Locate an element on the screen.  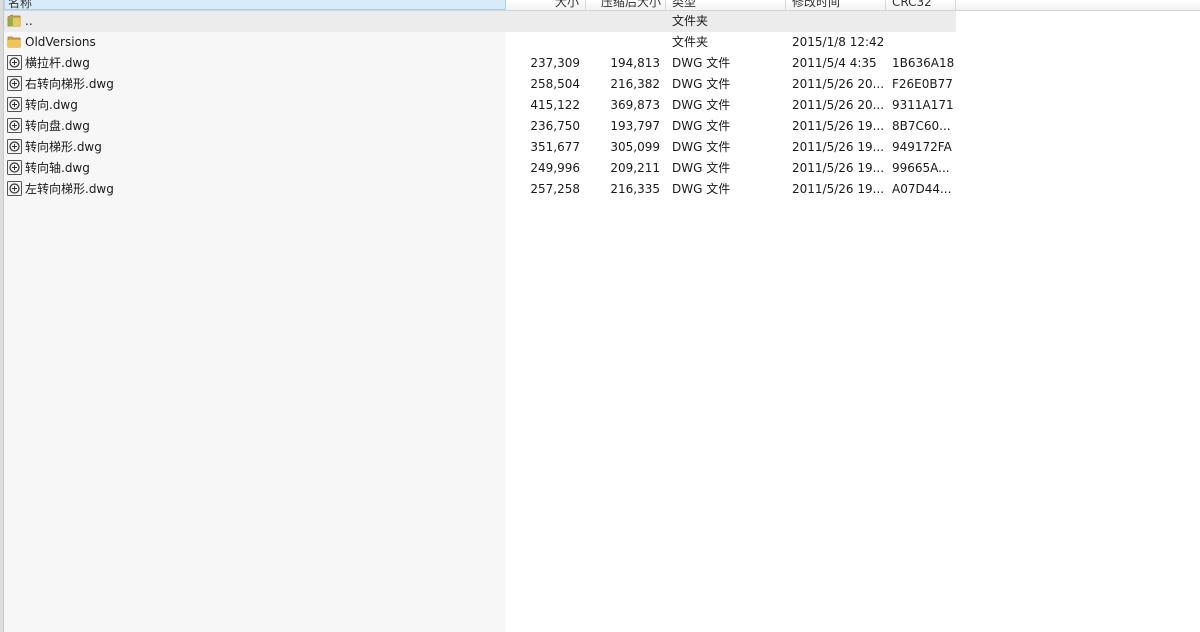
column-header-crc32: CRC32 is located at coordinates (921, 5).